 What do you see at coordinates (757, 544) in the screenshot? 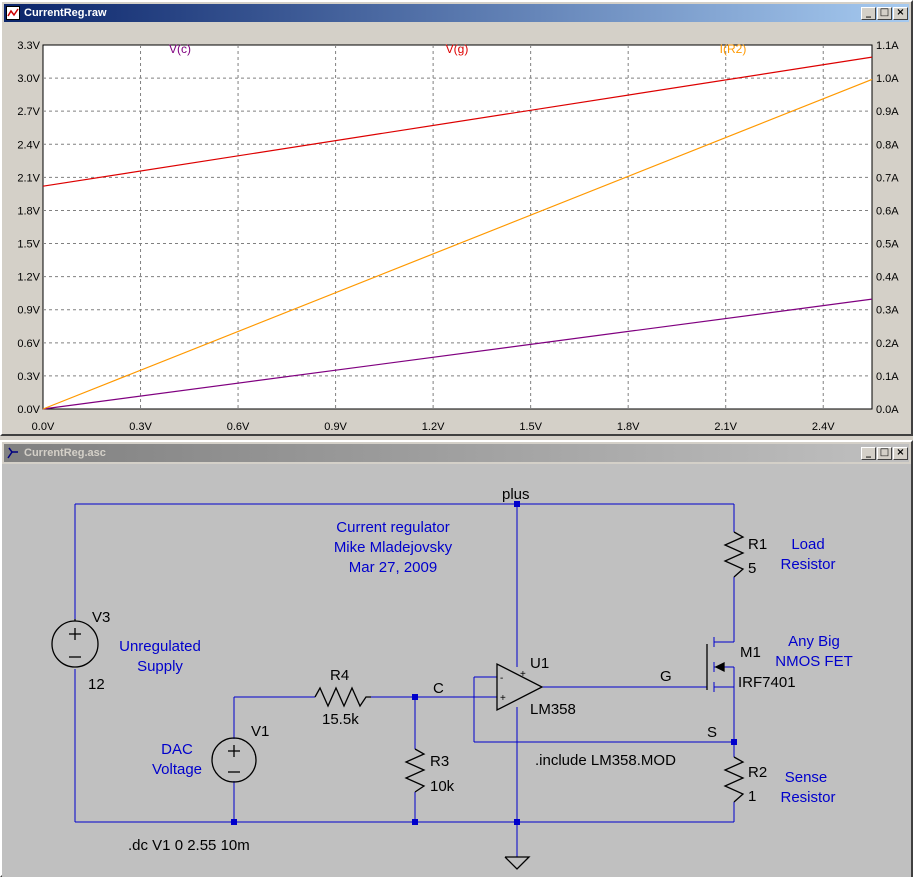
I see `r1-name: R1` at bounding box center [757, 544].